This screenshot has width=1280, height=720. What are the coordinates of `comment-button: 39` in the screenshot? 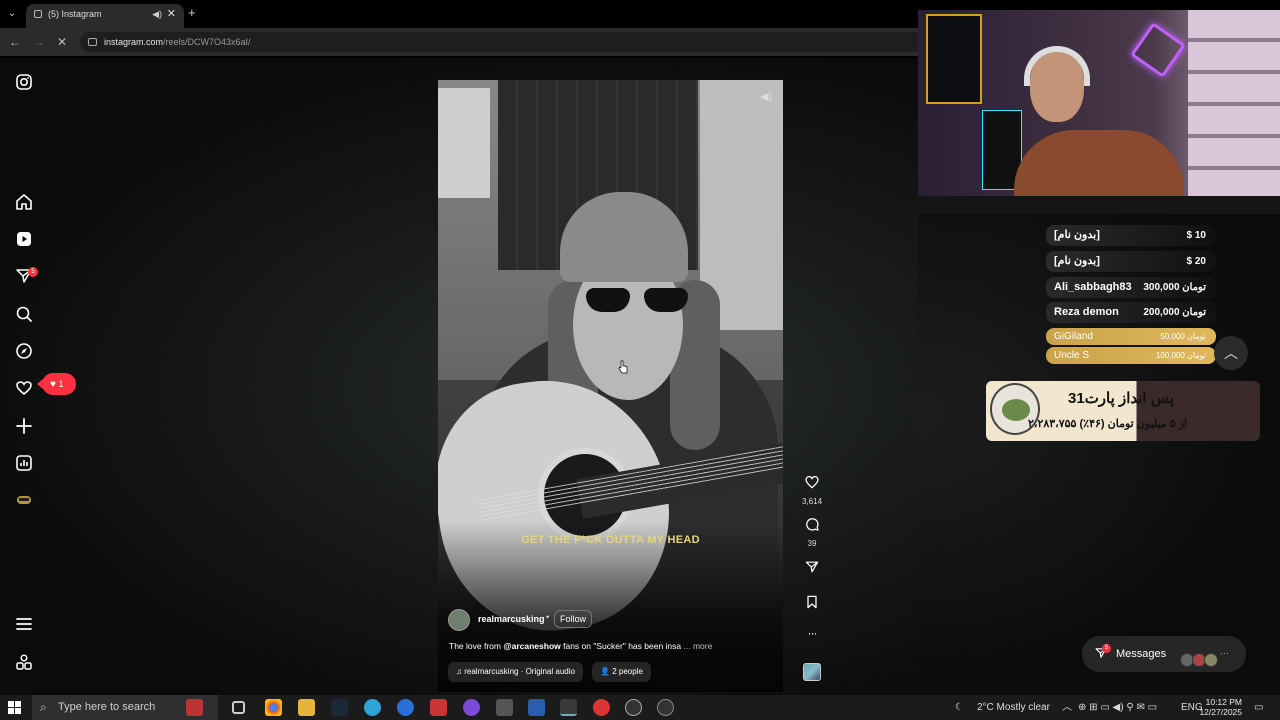 It's located at (812, 532).